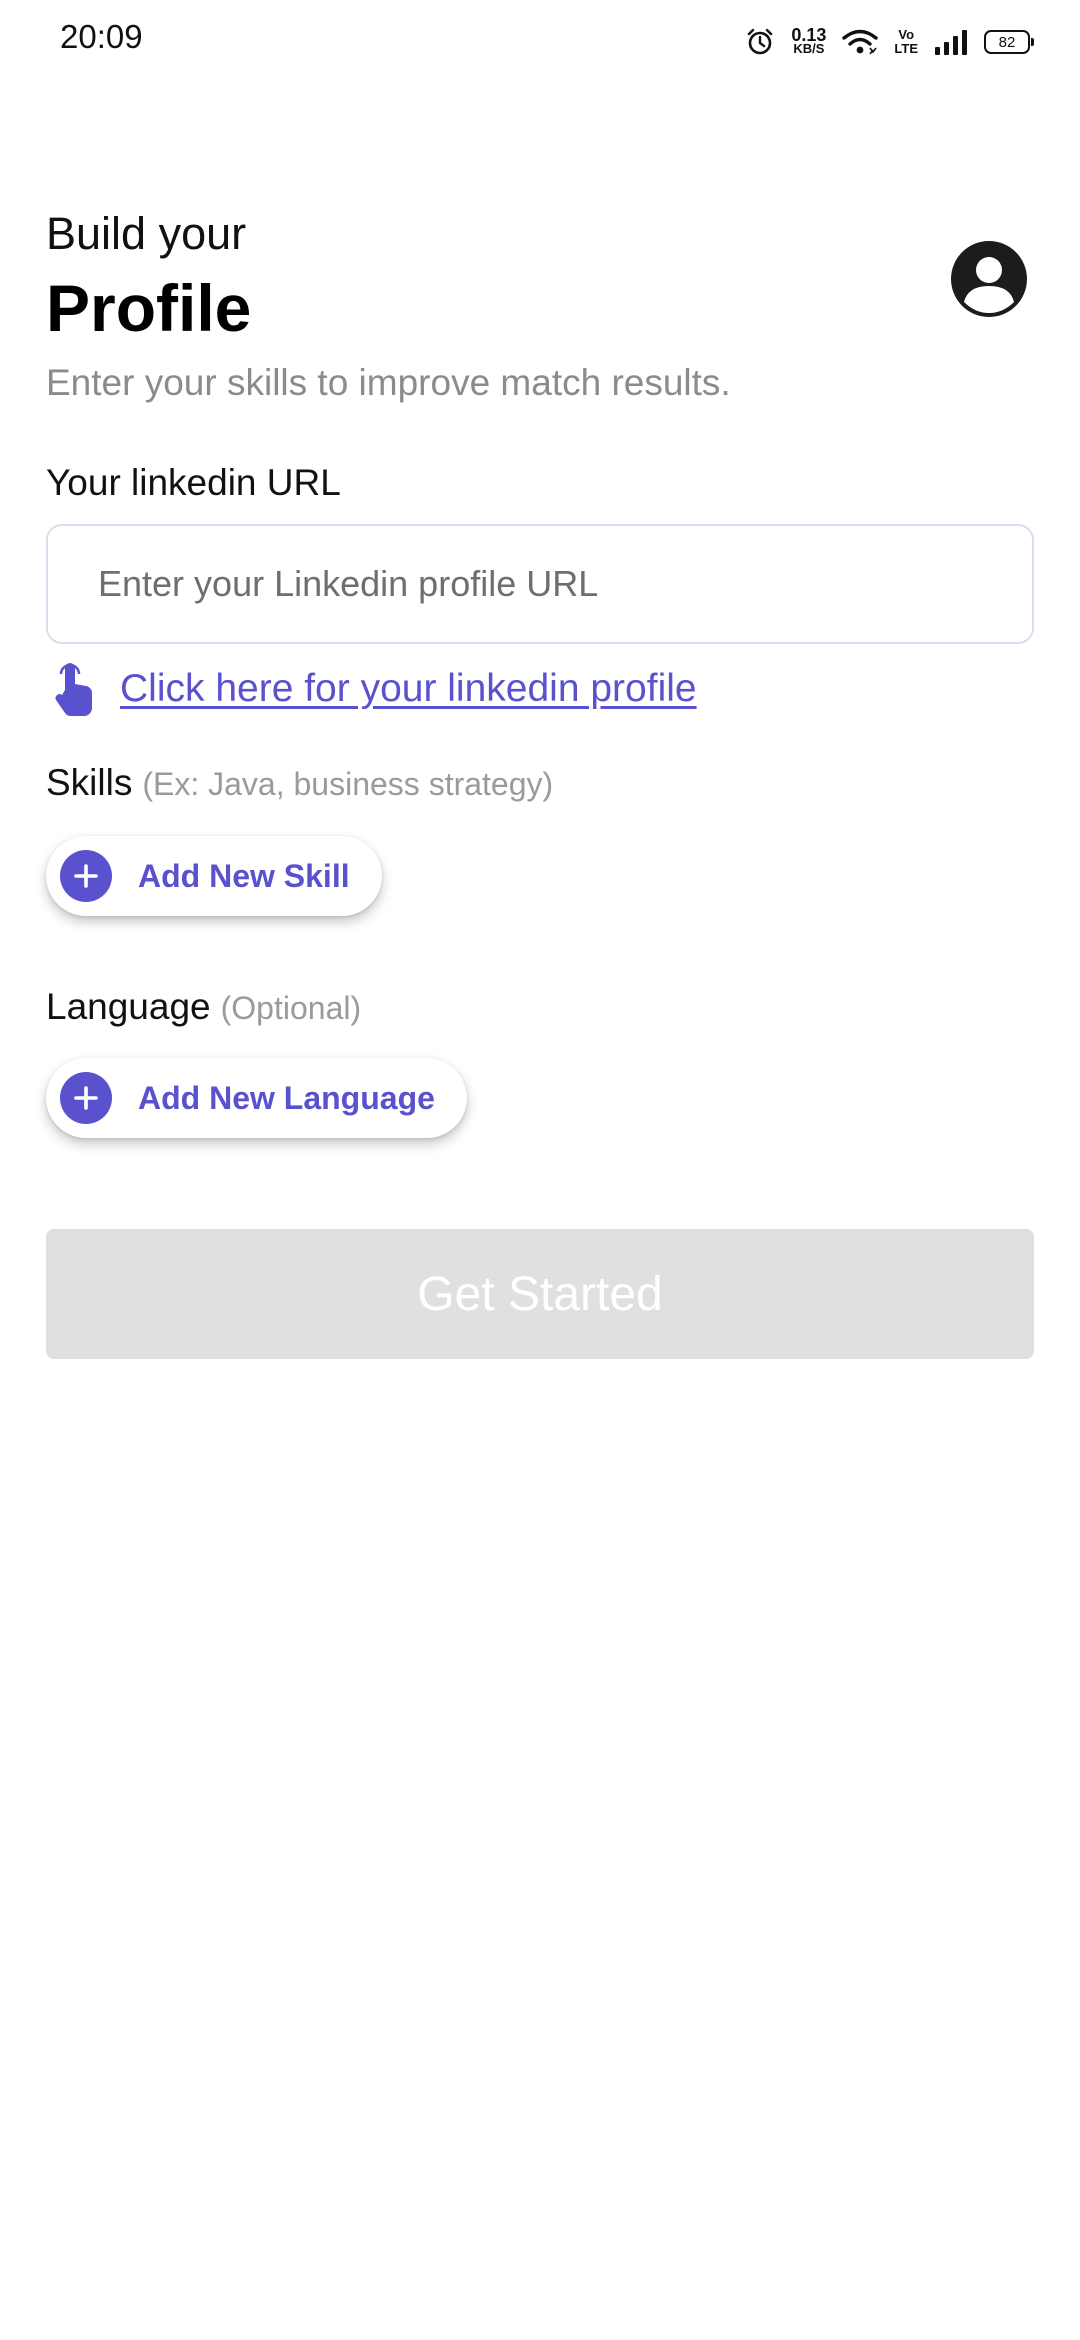 The image size is (1080, 2340). I want to click on skills-label-row: Skills (Ex: Java, business strategy), so click(299, 783).